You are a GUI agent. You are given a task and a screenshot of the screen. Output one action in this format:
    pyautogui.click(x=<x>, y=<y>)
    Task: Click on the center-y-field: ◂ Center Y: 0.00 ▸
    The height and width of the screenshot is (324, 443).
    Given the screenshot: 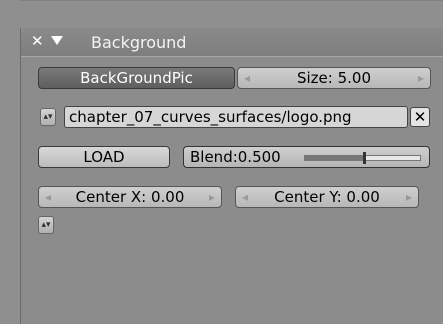 What is the action you would take?
    pyautogui.click(x=327, y=197)
    